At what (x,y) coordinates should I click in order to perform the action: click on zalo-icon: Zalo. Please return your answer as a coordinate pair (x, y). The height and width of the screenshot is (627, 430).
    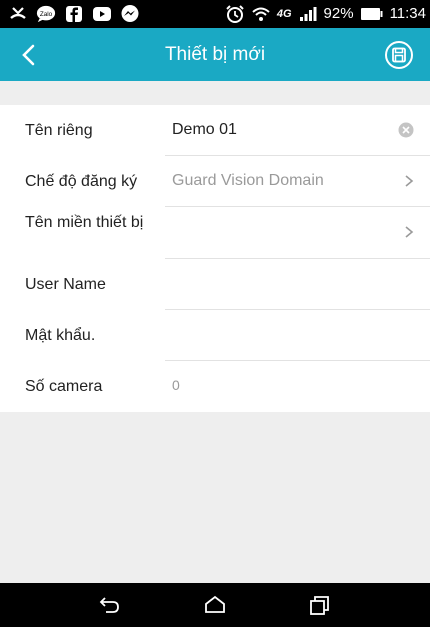
    Looking at the image, I should click on (46, 14).